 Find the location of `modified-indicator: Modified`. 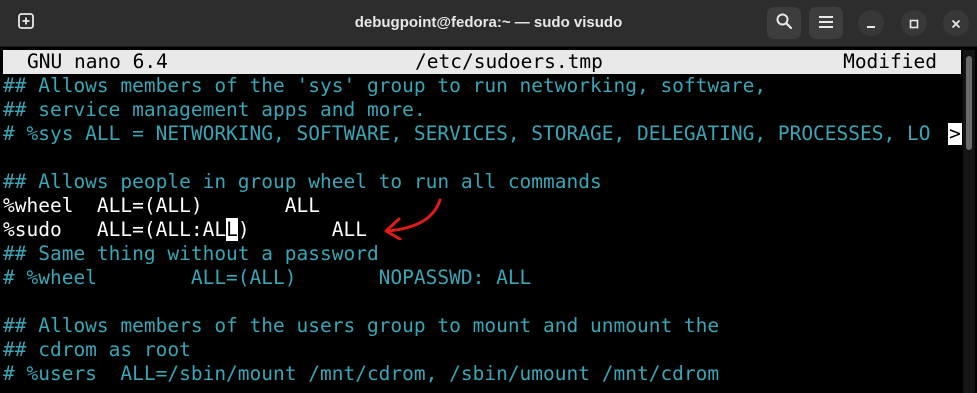

modified-indicator: Modified is located at coordinates (890, 61).